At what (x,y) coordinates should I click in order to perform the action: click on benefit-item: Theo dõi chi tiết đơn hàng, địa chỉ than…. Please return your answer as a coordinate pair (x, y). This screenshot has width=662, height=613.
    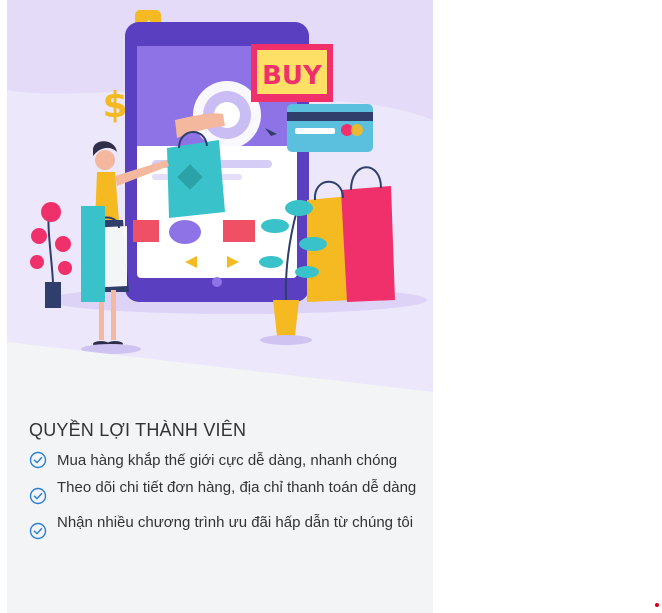
    Looking at the image, I should click on (226, 491).